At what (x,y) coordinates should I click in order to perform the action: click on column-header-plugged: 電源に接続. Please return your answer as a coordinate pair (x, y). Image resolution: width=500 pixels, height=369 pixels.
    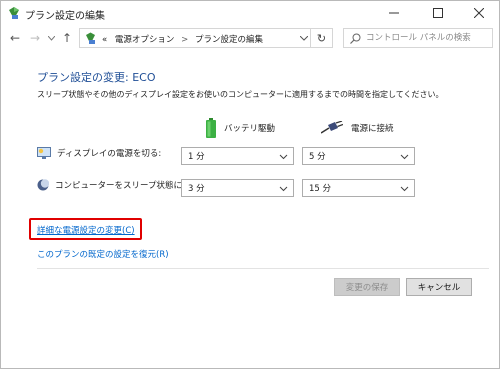
    Looking at the image, I should click on (357, 128).